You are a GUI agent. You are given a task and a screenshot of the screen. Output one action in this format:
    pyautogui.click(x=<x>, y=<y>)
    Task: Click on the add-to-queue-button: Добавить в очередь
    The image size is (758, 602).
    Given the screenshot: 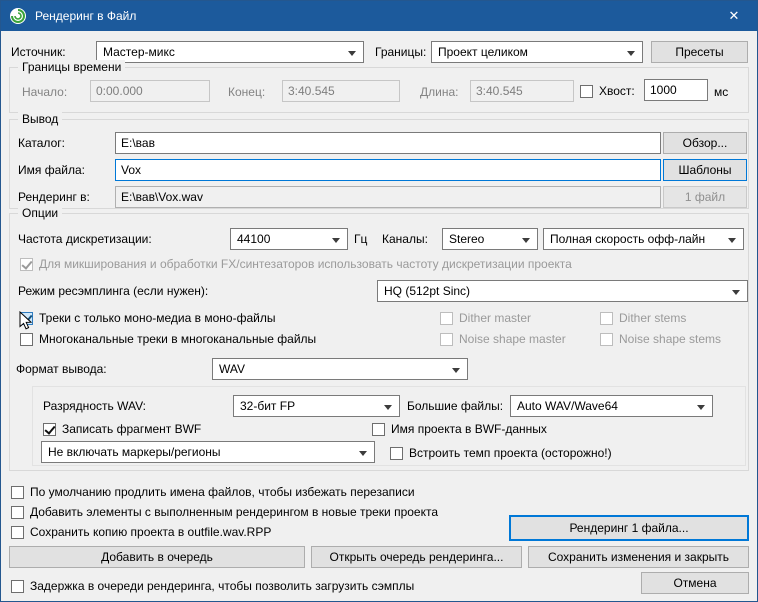 What is the action you would take?
    pyautogui.click(x=157, y=557)
    